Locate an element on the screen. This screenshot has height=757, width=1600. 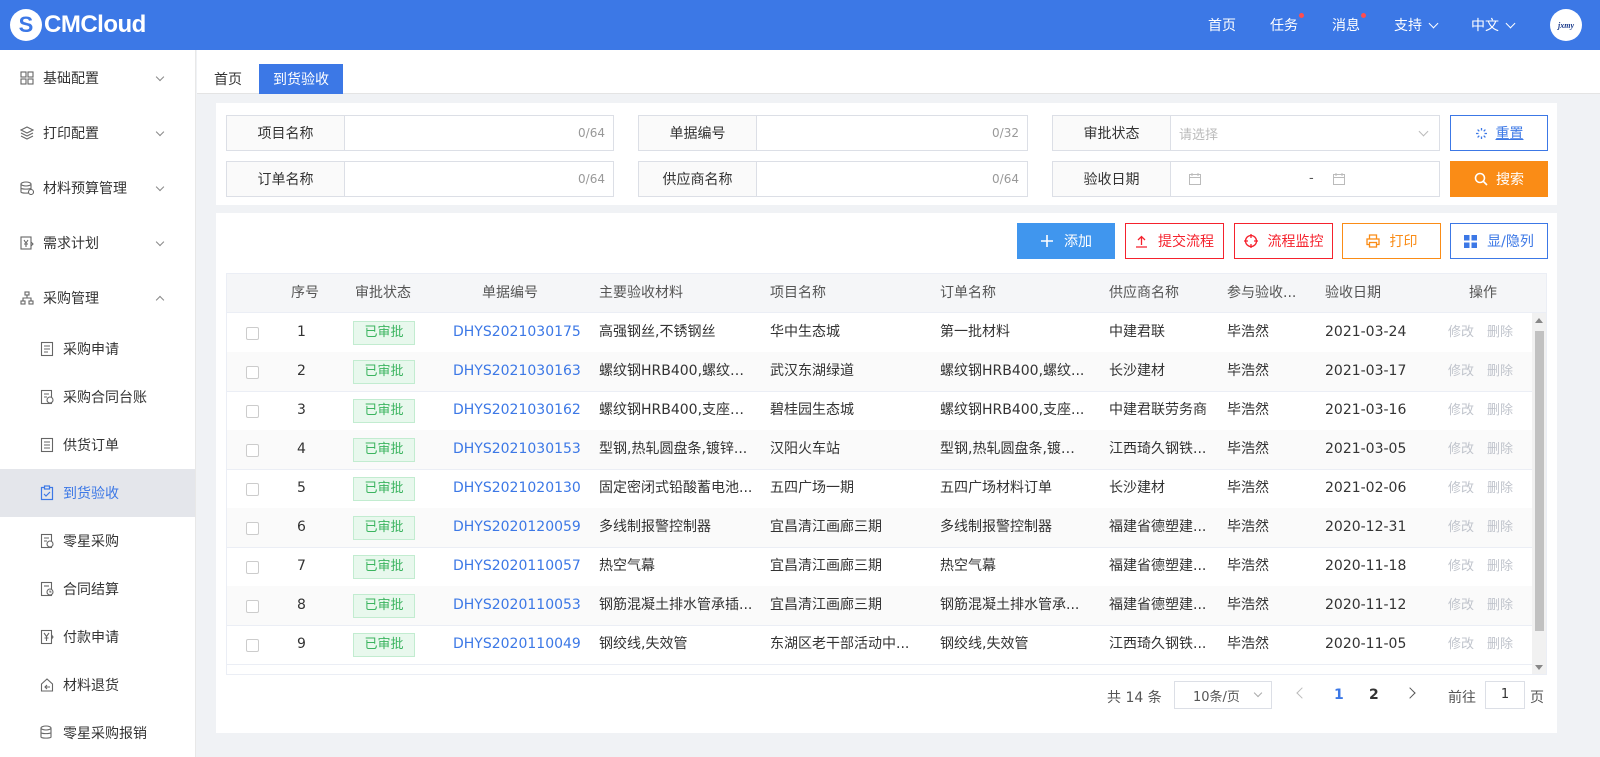
supplier-name-input: 0/64 is located at coordinates (892, 179).